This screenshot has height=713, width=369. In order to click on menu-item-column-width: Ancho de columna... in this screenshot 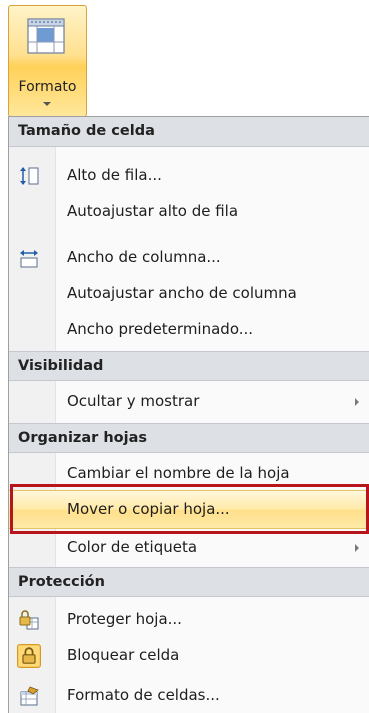, I will do `click(189, 257)`.